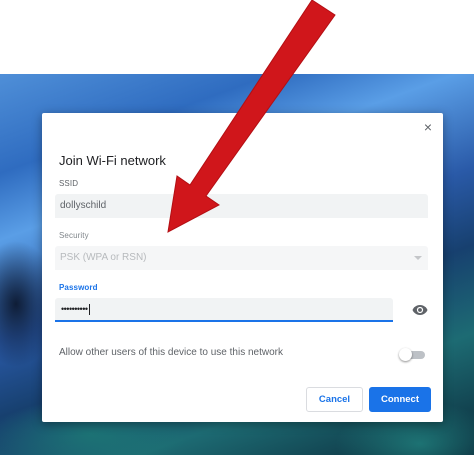 The width and height of the screenshot is (474, 455). Describe the element at coordinates (334, 399) in the screenshot. I see `cancel-button: Cancel` at that location.